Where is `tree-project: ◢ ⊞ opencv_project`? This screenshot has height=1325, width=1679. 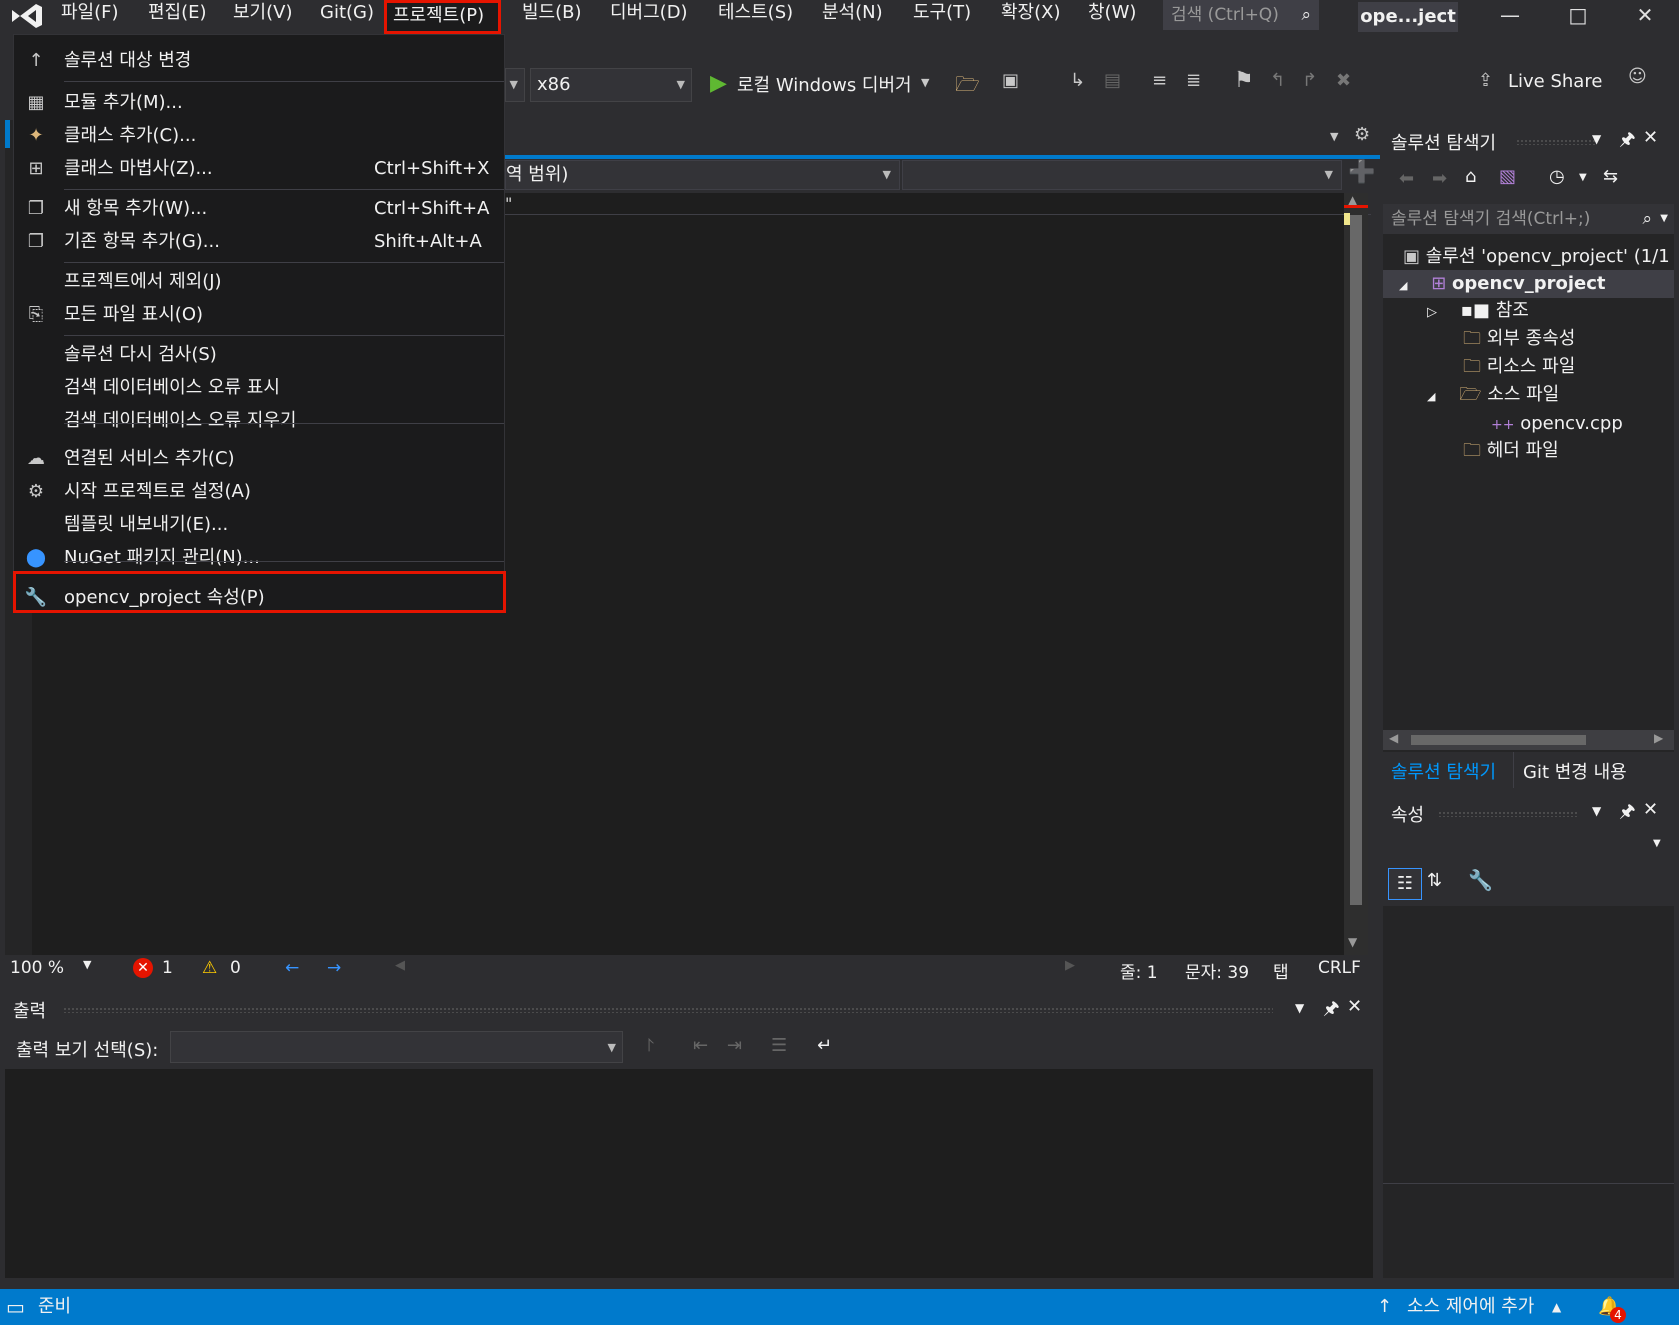
tree-project: ◢ ⊞ opencv_project is located at coordinates (1528, 284).